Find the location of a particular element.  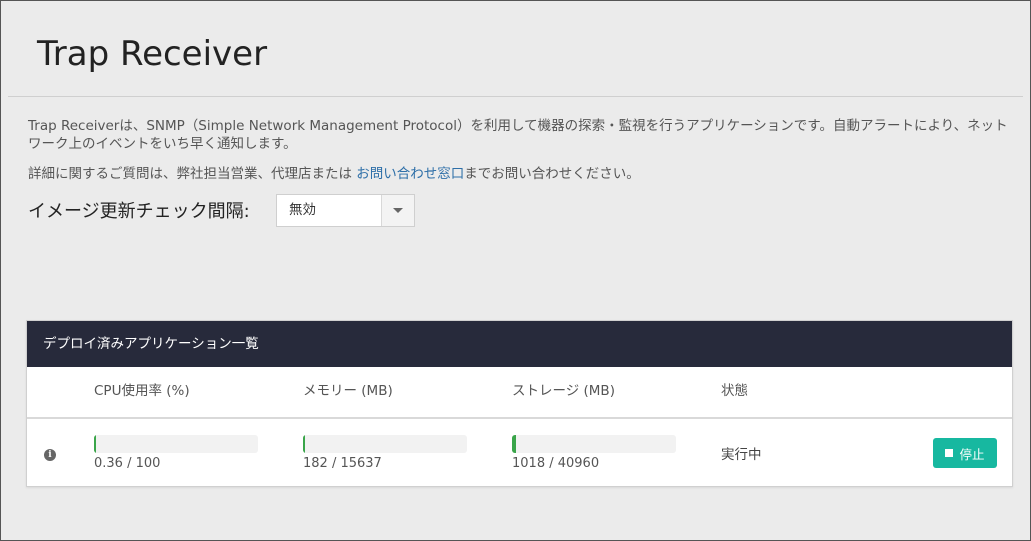

image-check-interval-value: 無効 is located at coordinates (302, 210).